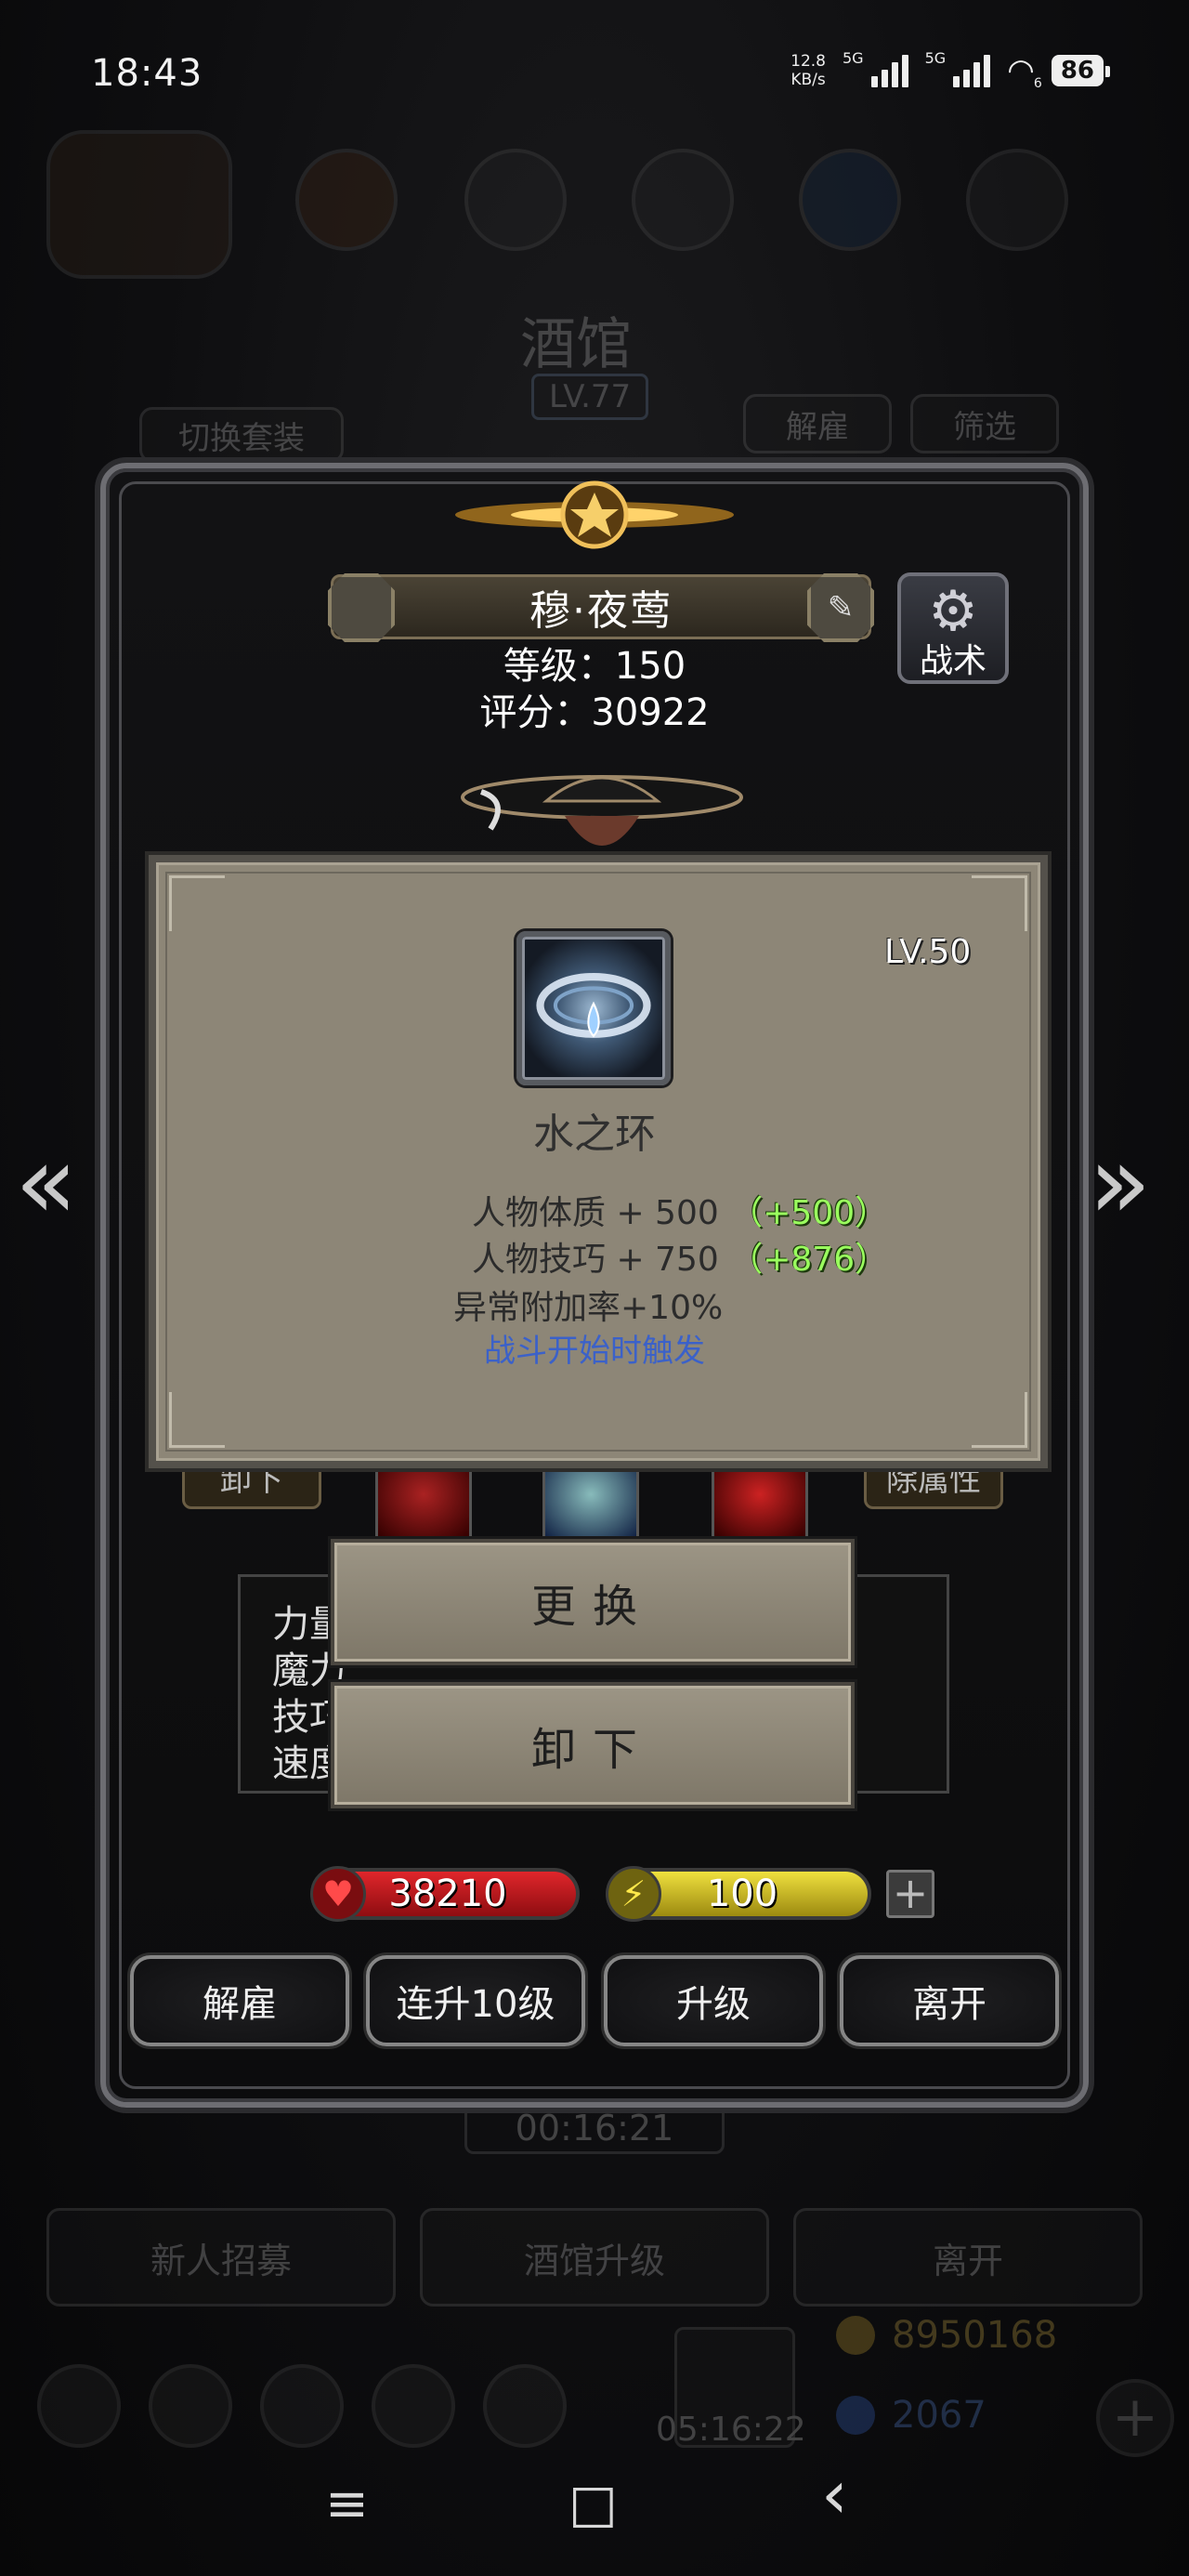 This screenshot has height=2576, width=1189. Describe the element at coordinates (809, 1213) in the screenshot. I see `item-stat-bonus: （+500）` at that location.